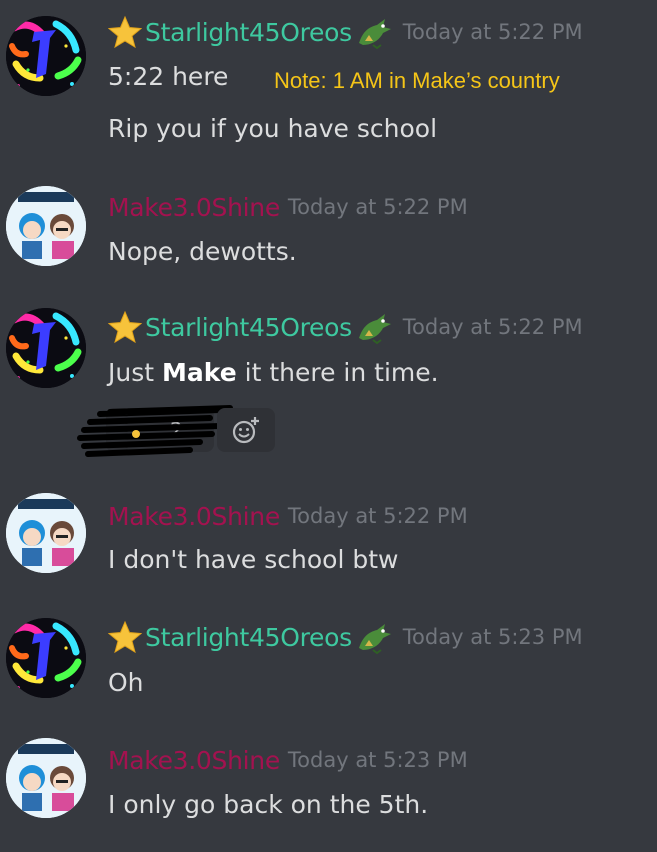 Image resolution: width=657 pixels, height=852 pixels. Describe the element at coordinates (168, 76) in the screenshot. I see `message-text: 5:22 here` at that location.